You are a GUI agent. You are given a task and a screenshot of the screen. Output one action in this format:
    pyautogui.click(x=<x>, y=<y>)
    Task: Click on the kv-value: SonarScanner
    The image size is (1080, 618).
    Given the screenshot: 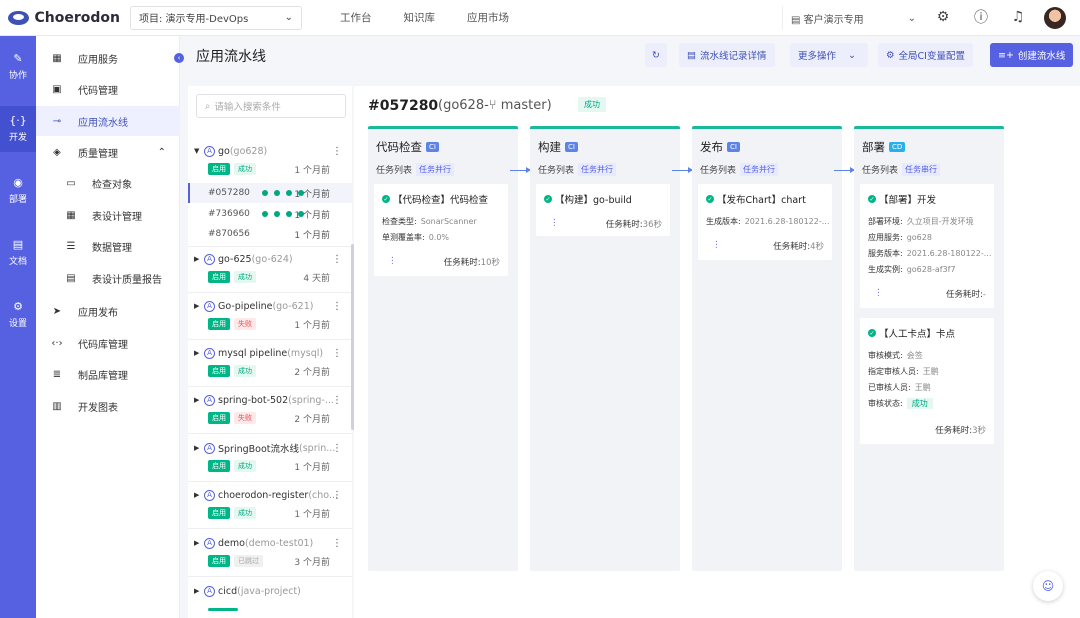 What is the action you would take?
    pyautogui.click(x=448, y=221)
    